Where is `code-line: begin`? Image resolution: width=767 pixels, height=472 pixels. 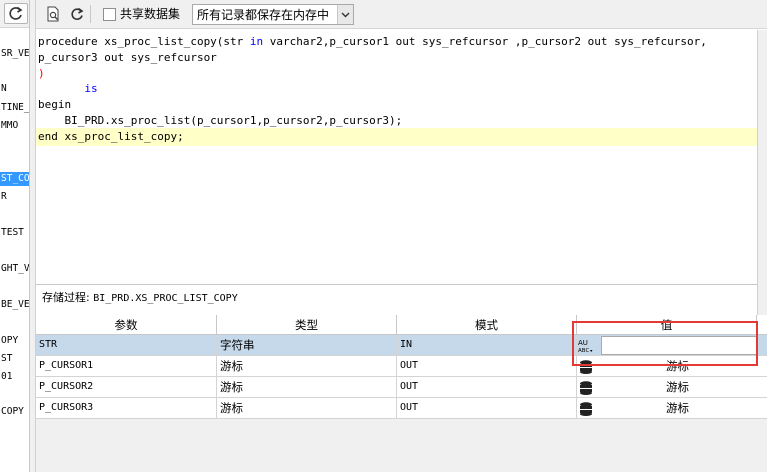
code-line: begin is located at coordinates (55, 104).